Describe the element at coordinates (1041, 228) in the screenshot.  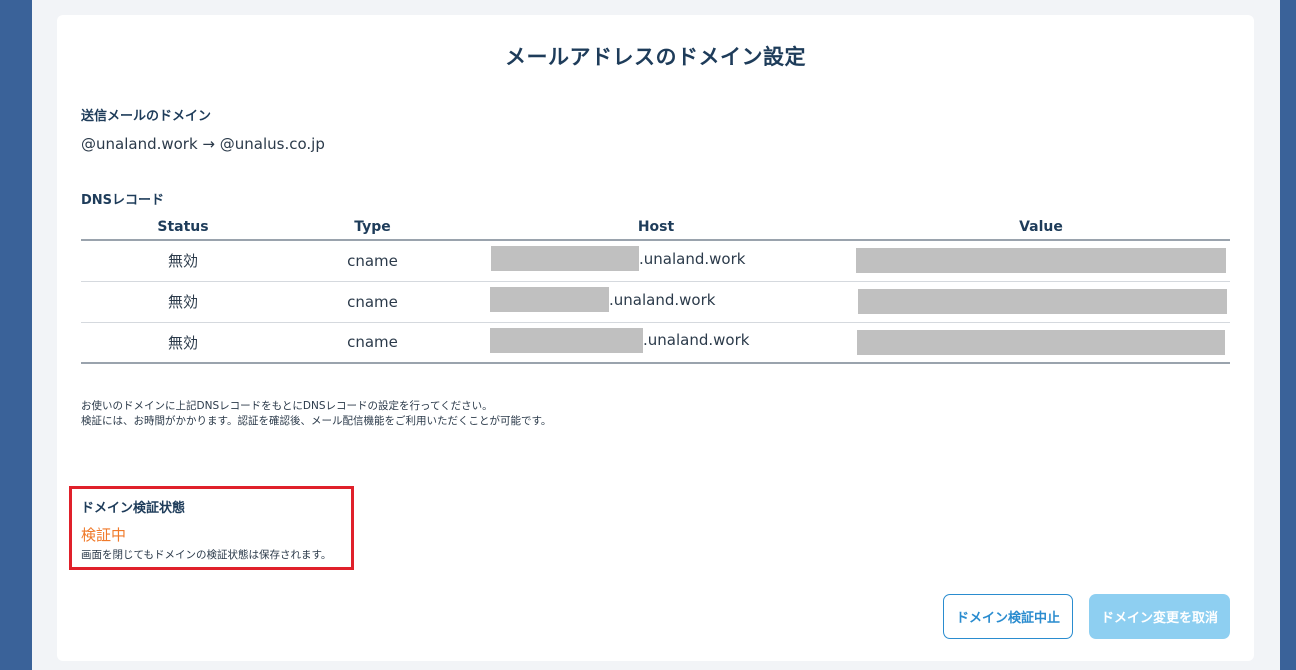
I see `column-header-value: Value` at that location.